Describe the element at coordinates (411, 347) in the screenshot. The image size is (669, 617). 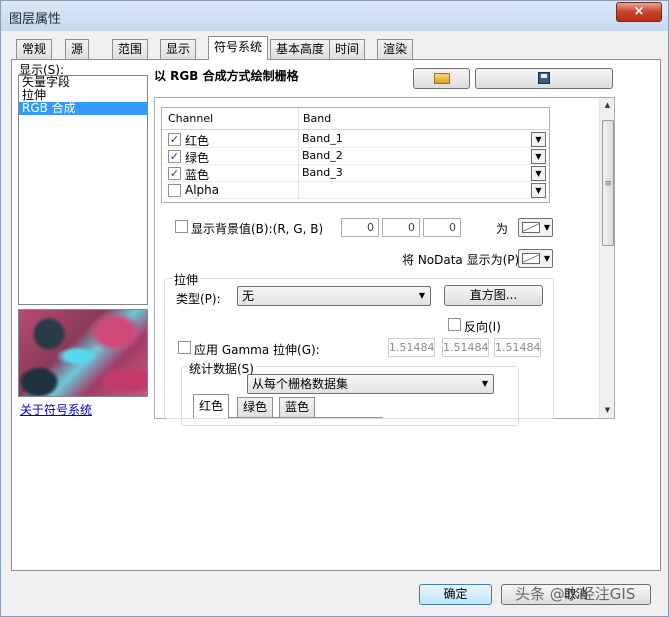
I see `gamma-r-input: 1.51484` at that location.